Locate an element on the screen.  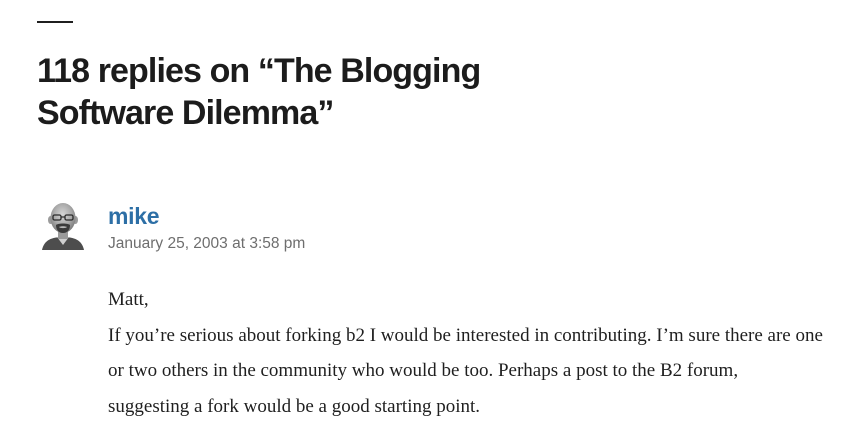
user-avatar-icon is located at coordinates (63, 225).